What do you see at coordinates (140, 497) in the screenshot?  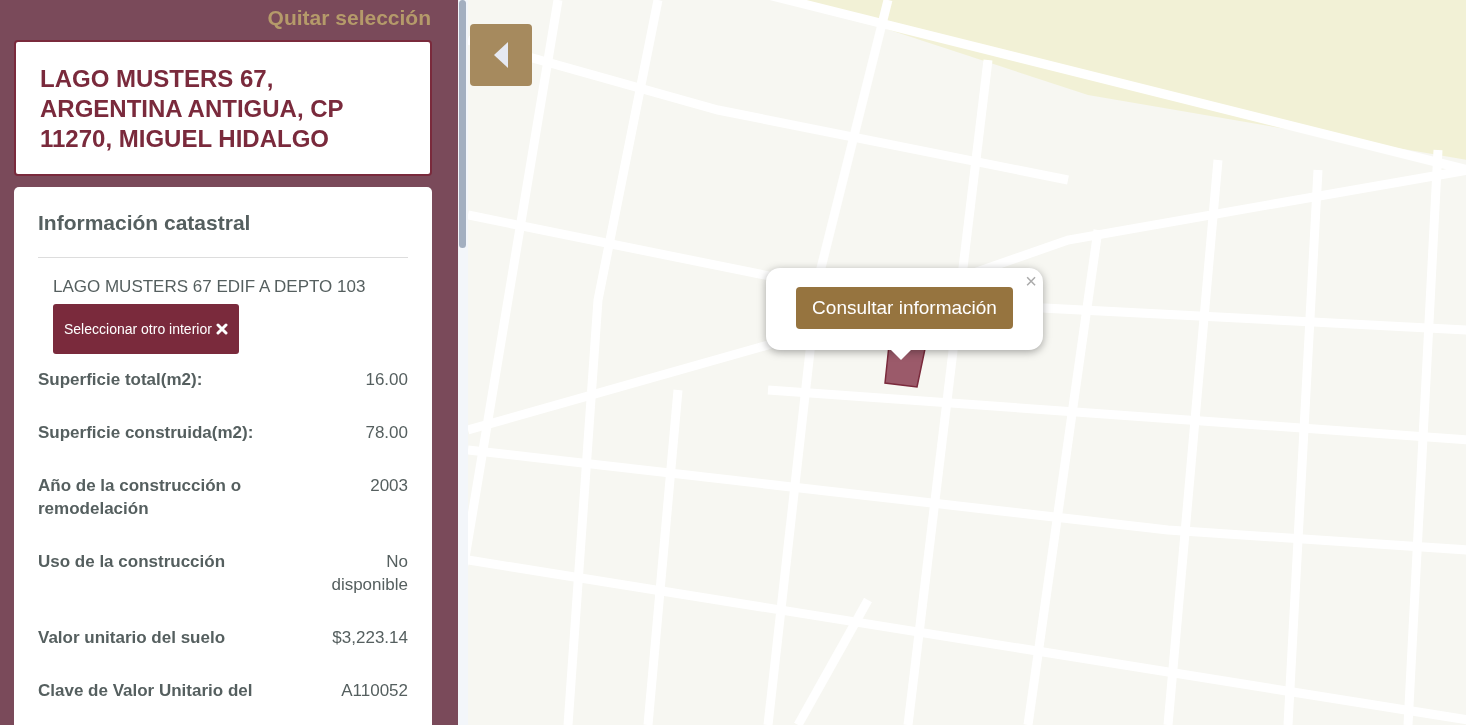 I see `field-label: Año de la construcción o remodelación` at bounding box center [140, 497].